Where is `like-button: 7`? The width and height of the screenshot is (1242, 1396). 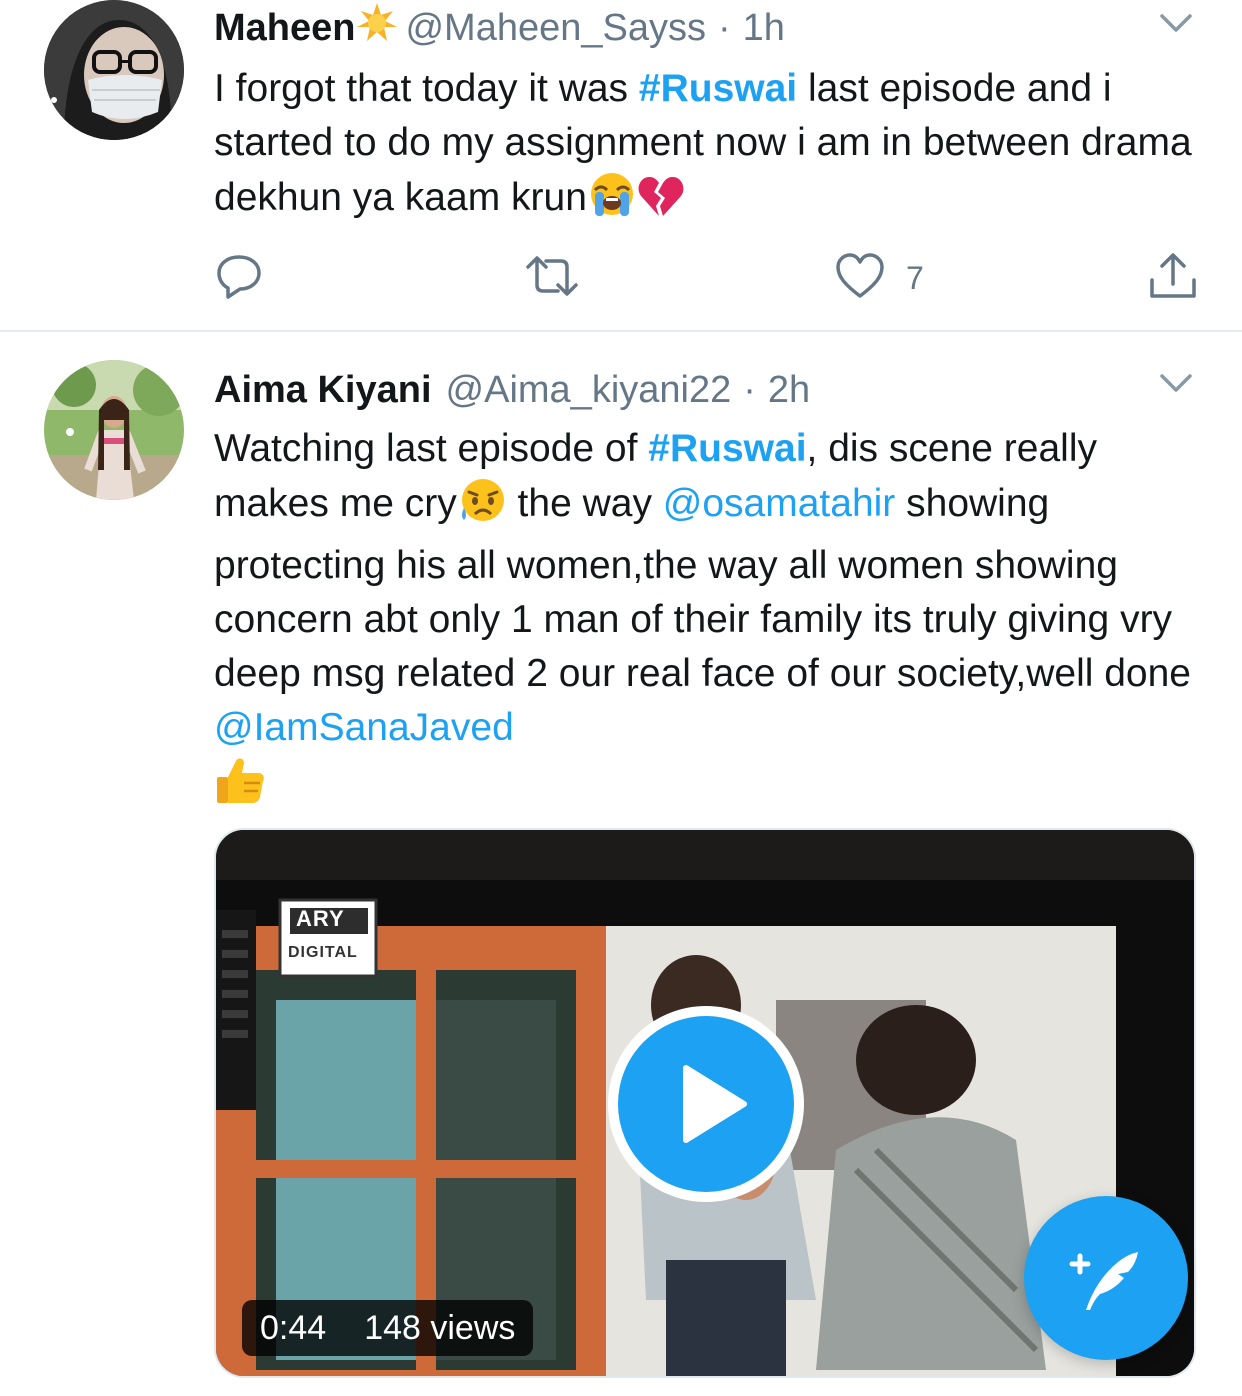
like-button: 7 is located at coordinates (879, 278).